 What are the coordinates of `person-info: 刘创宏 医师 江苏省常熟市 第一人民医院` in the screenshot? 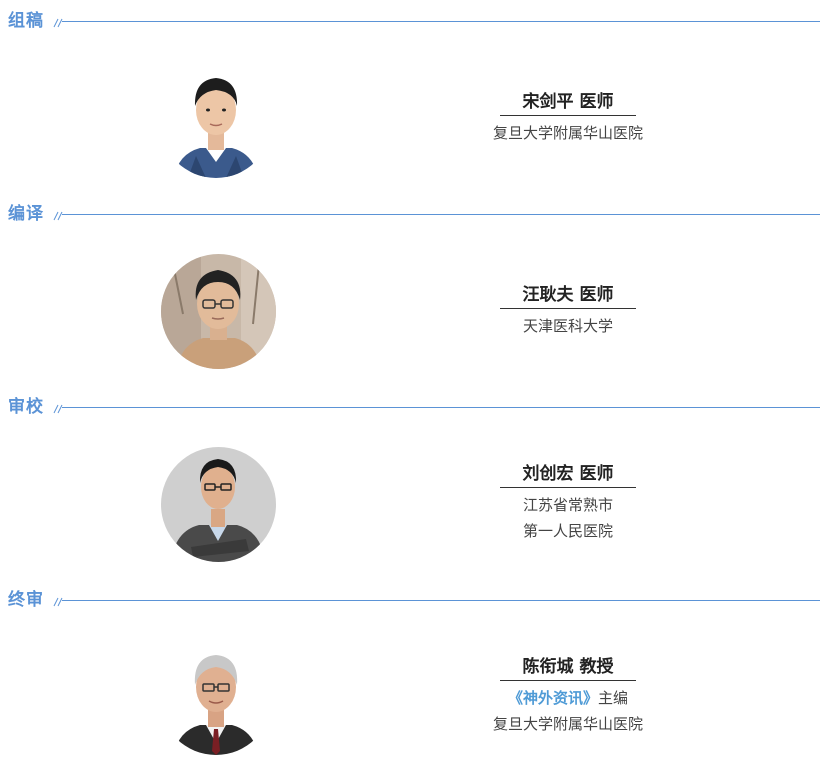 It's located at (568, 503).